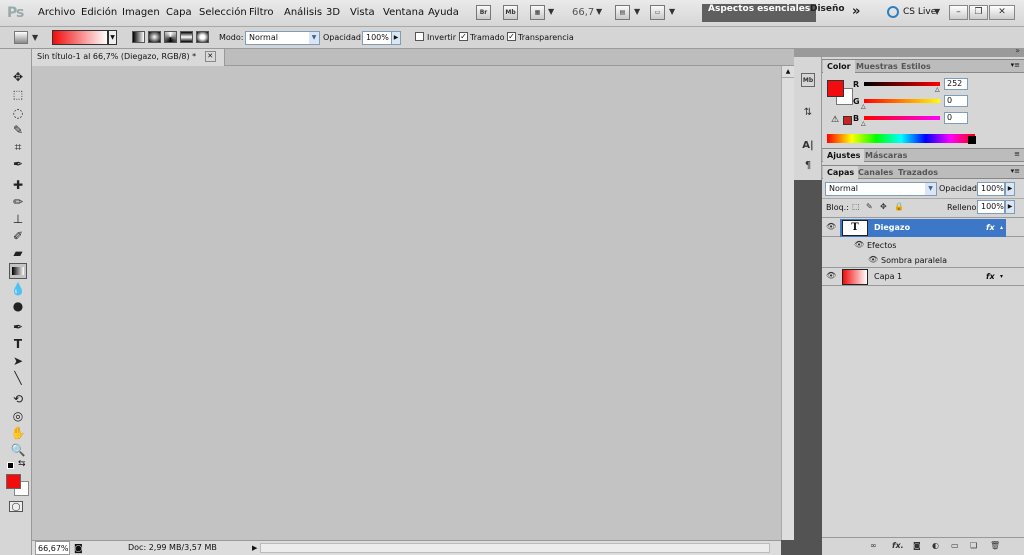  What do you see at coordinates (991, 207) in the screenshot?
I see `fill-field: 100%` at bounding box center [991, 207].